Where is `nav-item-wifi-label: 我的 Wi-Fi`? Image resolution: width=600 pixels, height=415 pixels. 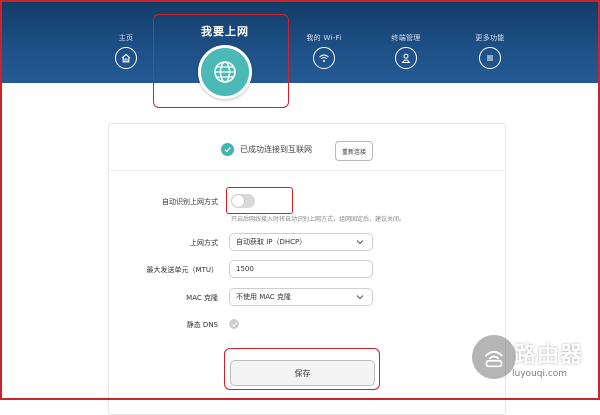
nav-item-wifi-label: 我的 Wi-Fi is located at coordinates (324, 38).